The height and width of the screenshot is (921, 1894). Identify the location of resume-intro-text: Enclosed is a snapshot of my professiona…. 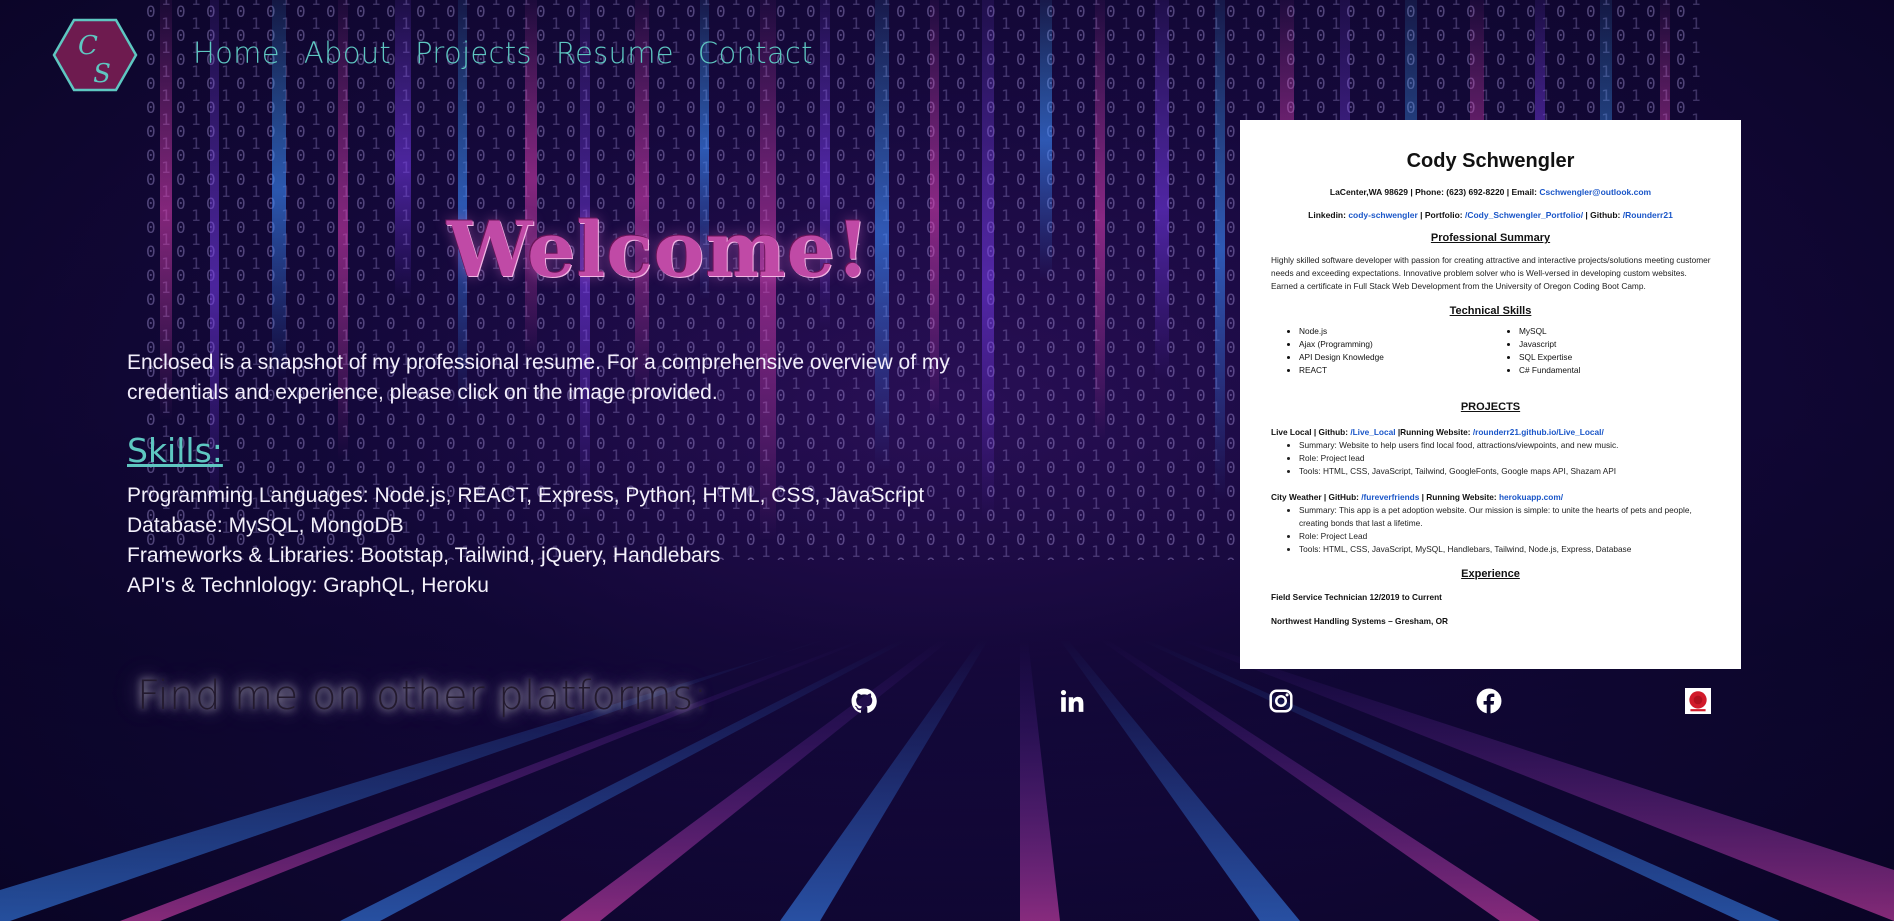
(538, 377).